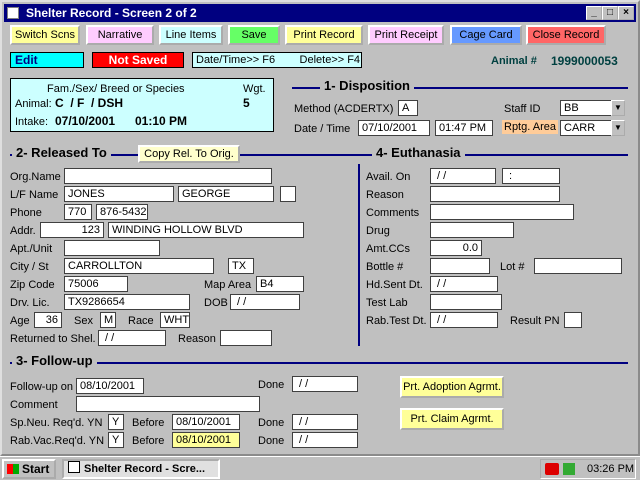  Describe the element at coordinates (388, 249) in the screenshot. I see `amt-ccs-label: Amt.CCs` at that location.